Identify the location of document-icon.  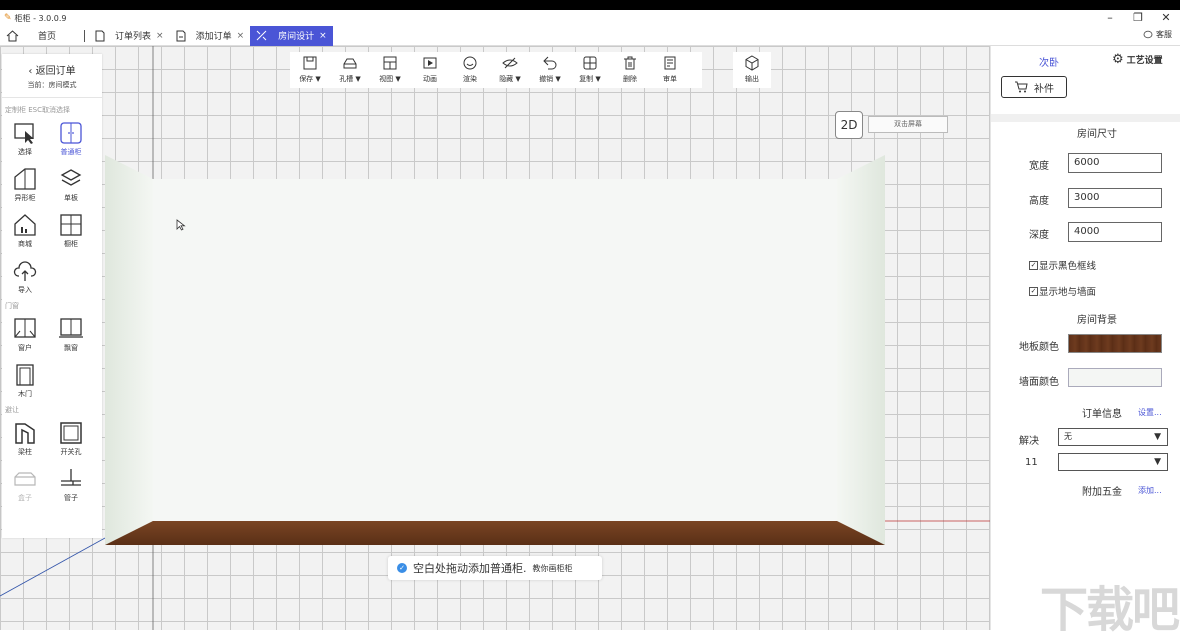
(100, 35).